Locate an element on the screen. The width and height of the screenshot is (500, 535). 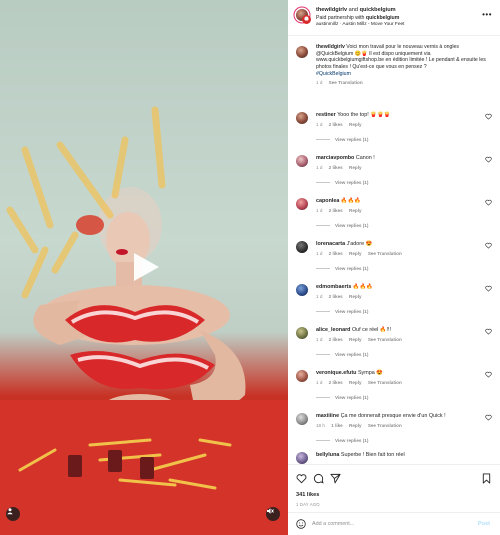
comment-username: caponlea is located at coordinates (327, 201).